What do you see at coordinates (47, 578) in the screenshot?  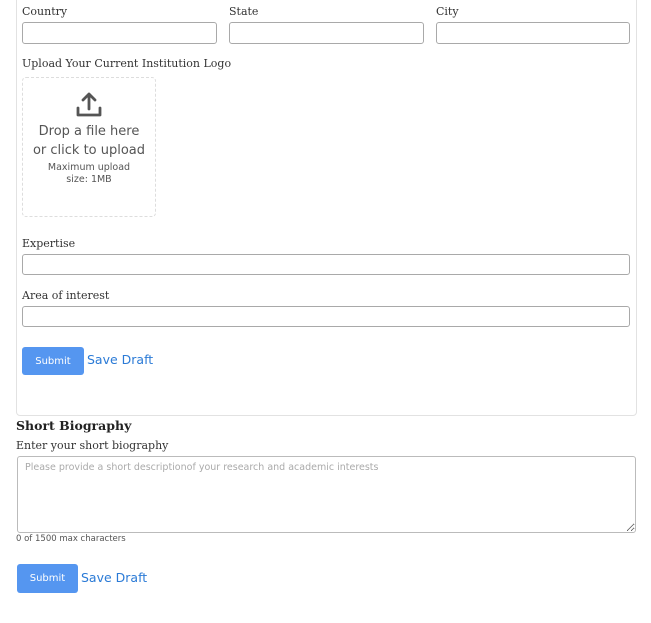 I see `biography-submit-button: Submit` at bounding box center [47, 578].